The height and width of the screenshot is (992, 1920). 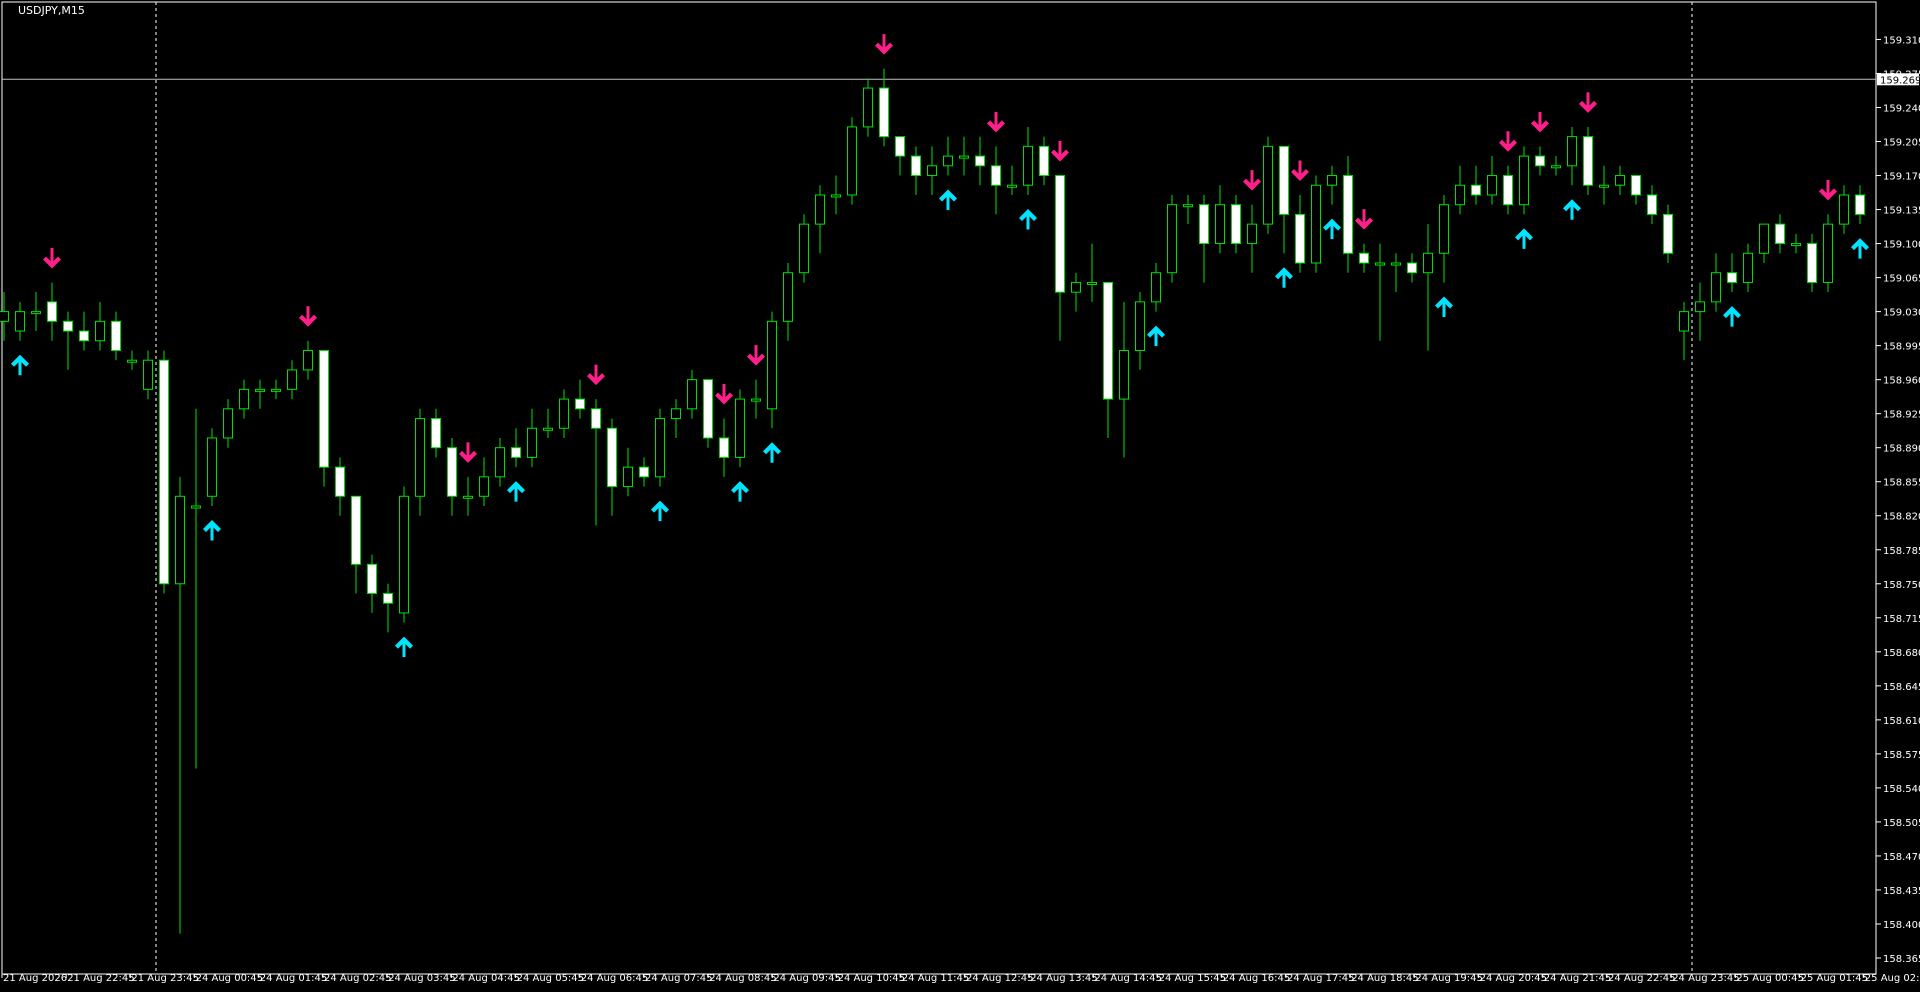 I want to click on y-tick-label: 159.240, so click(x=1901, y=108).